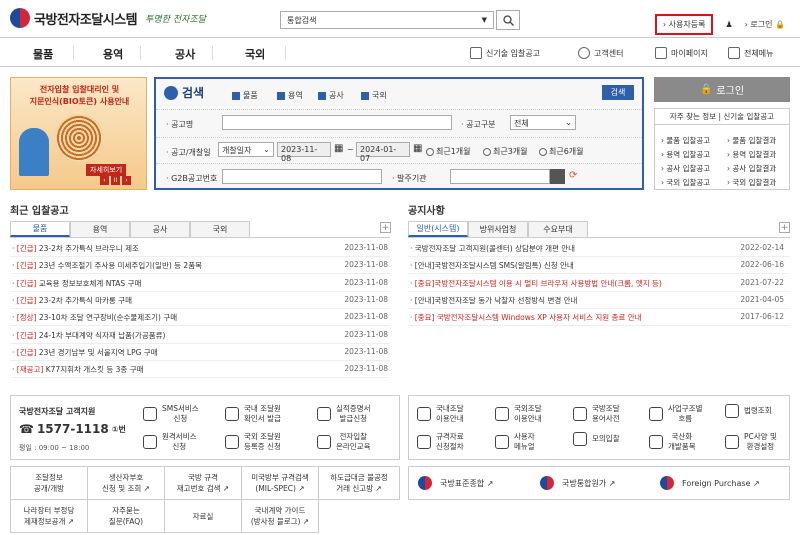 The width and height of the screenshot is (800, 535). I want to click on search-submit-button: 검색, so click(618, 92).